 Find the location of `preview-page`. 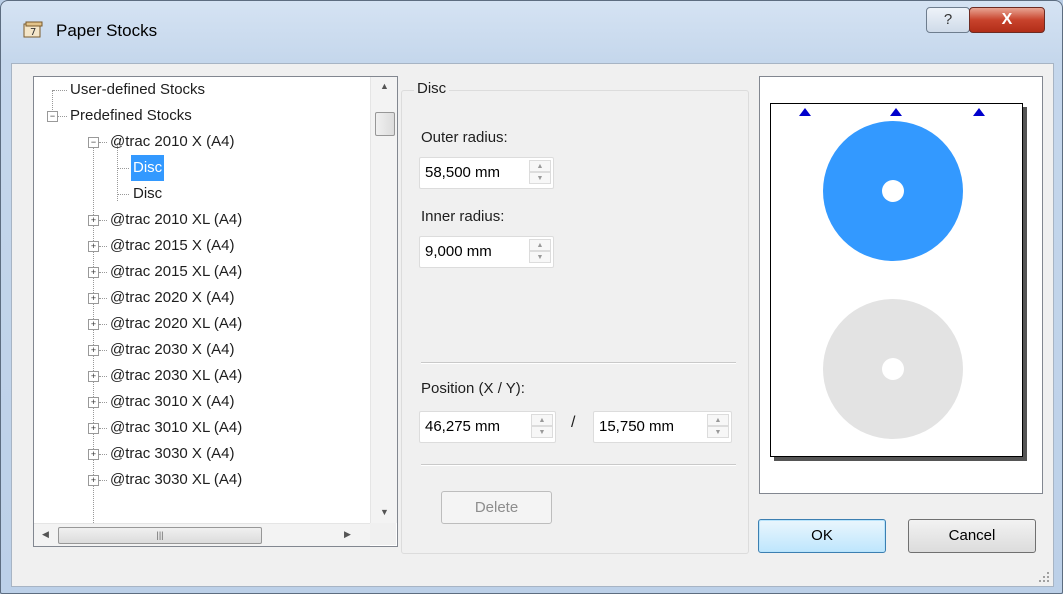

preview-page is located at coordinates (896, 280).